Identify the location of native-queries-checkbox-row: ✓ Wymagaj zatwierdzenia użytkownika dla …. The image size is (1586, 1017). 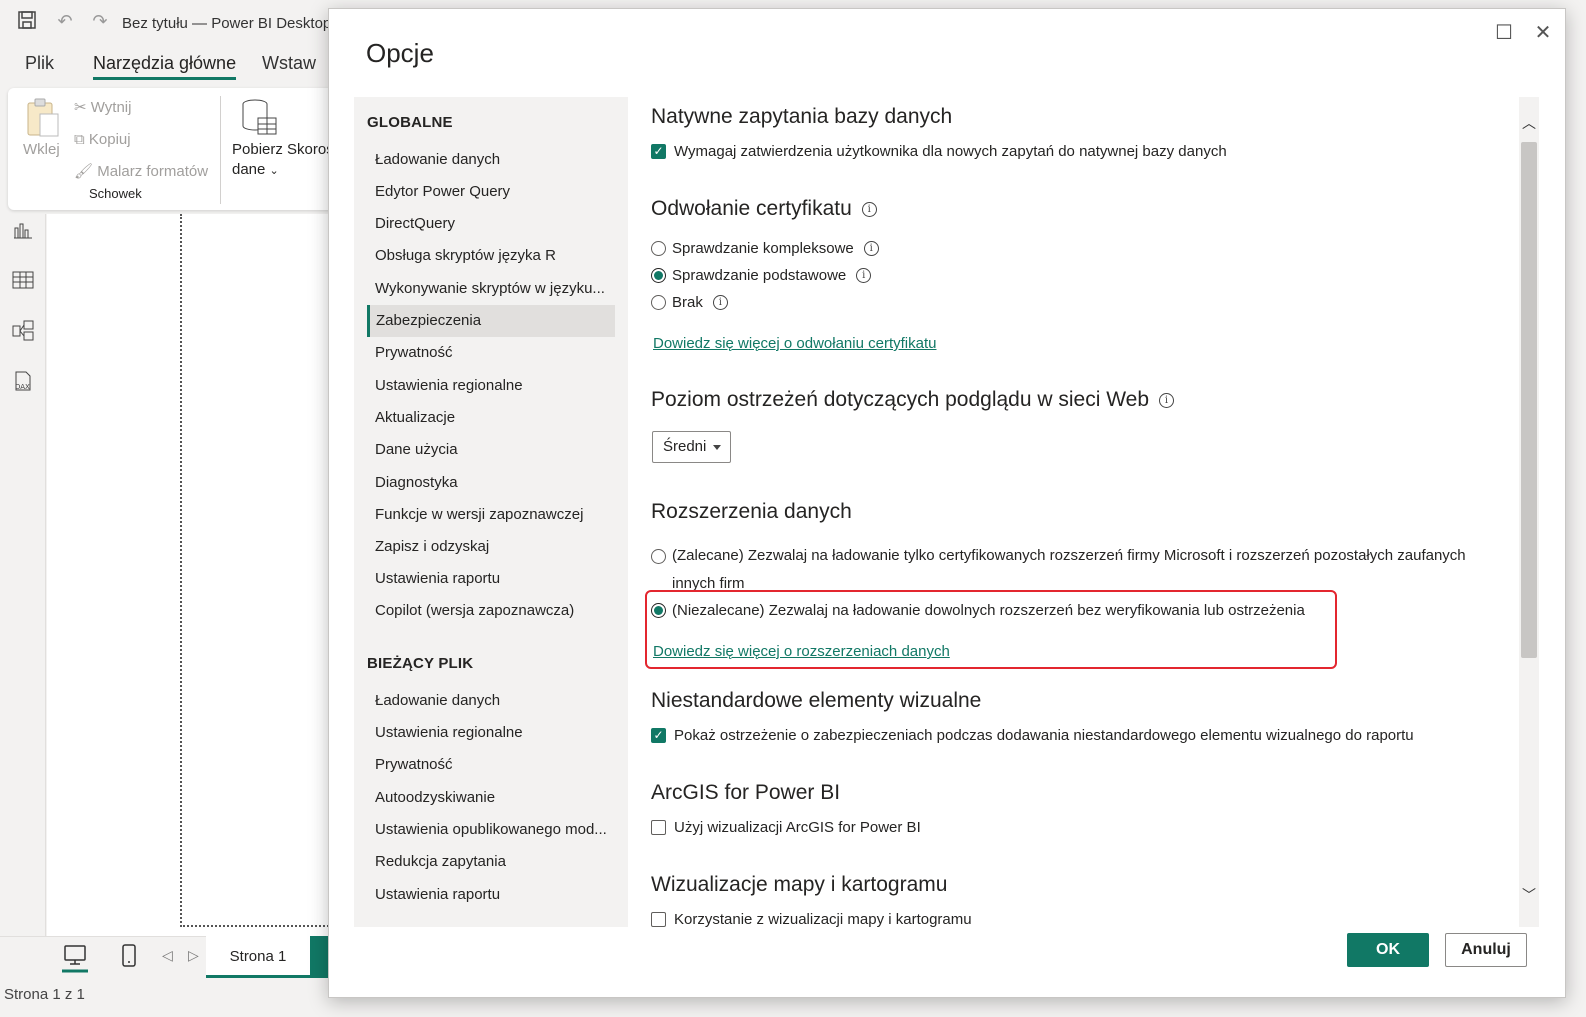
(939, 151).